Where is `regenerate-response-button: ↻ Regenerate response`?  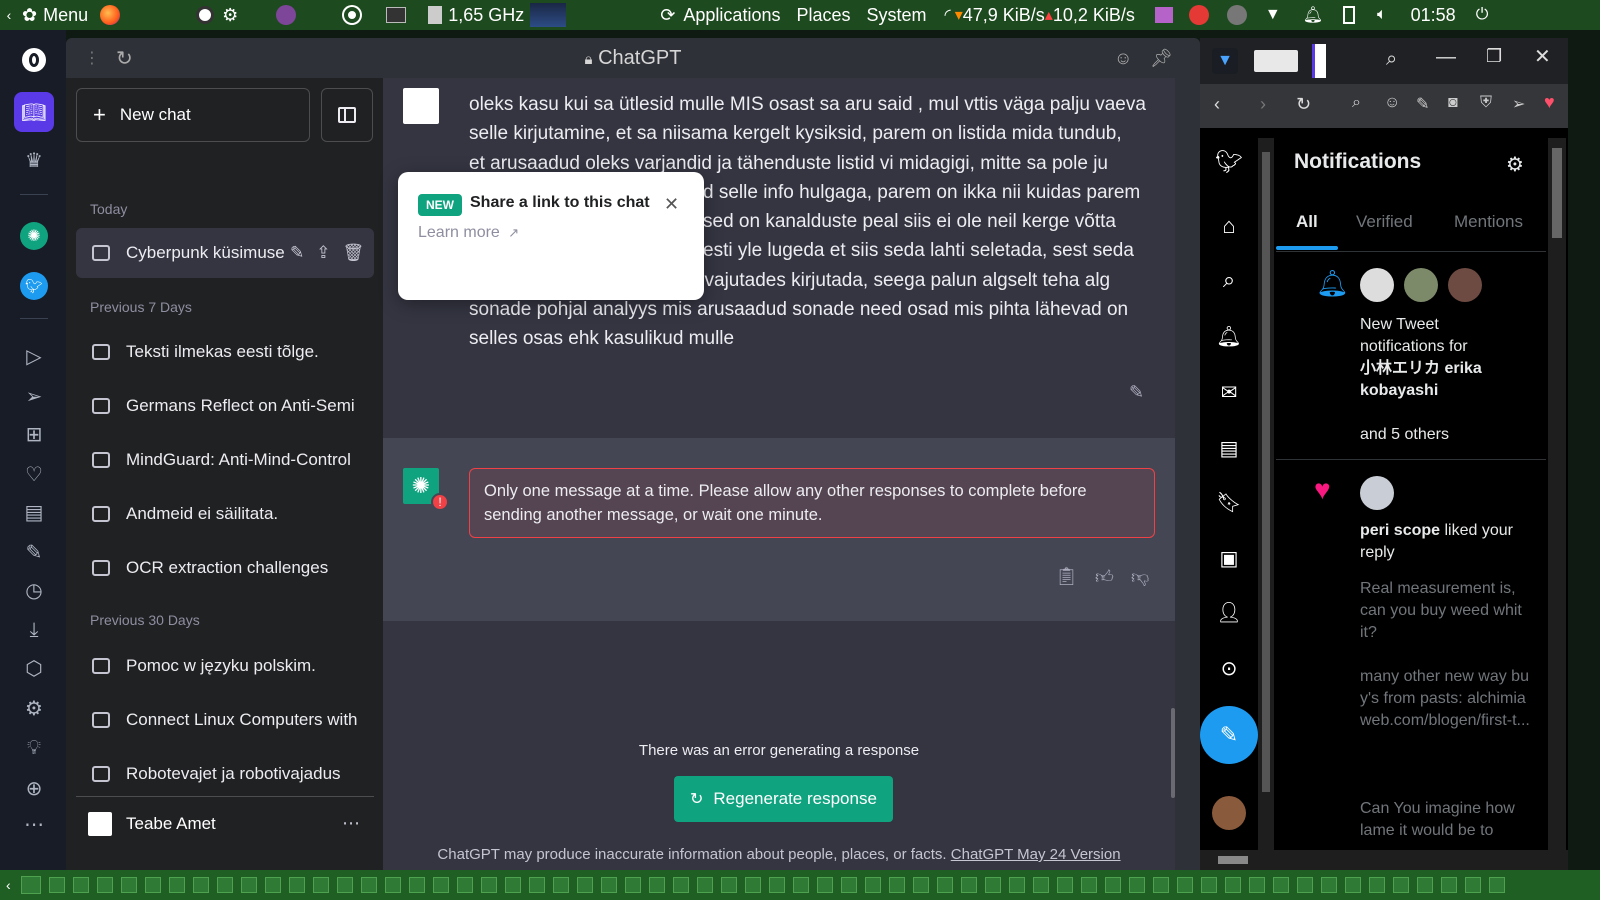
regenerate-response-button: ↻ Regenerate response is located at coordinates (783, 799).